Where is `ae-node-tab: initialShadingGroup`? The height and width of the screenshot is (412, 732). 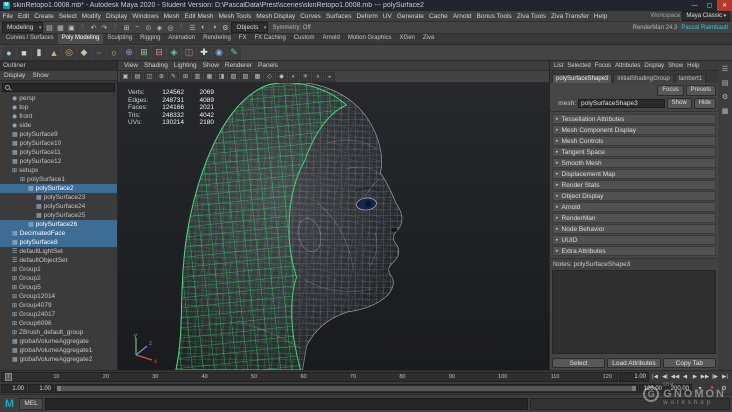 ae-node-tab: initialShadingGroup is located at coordinates (643, 78).